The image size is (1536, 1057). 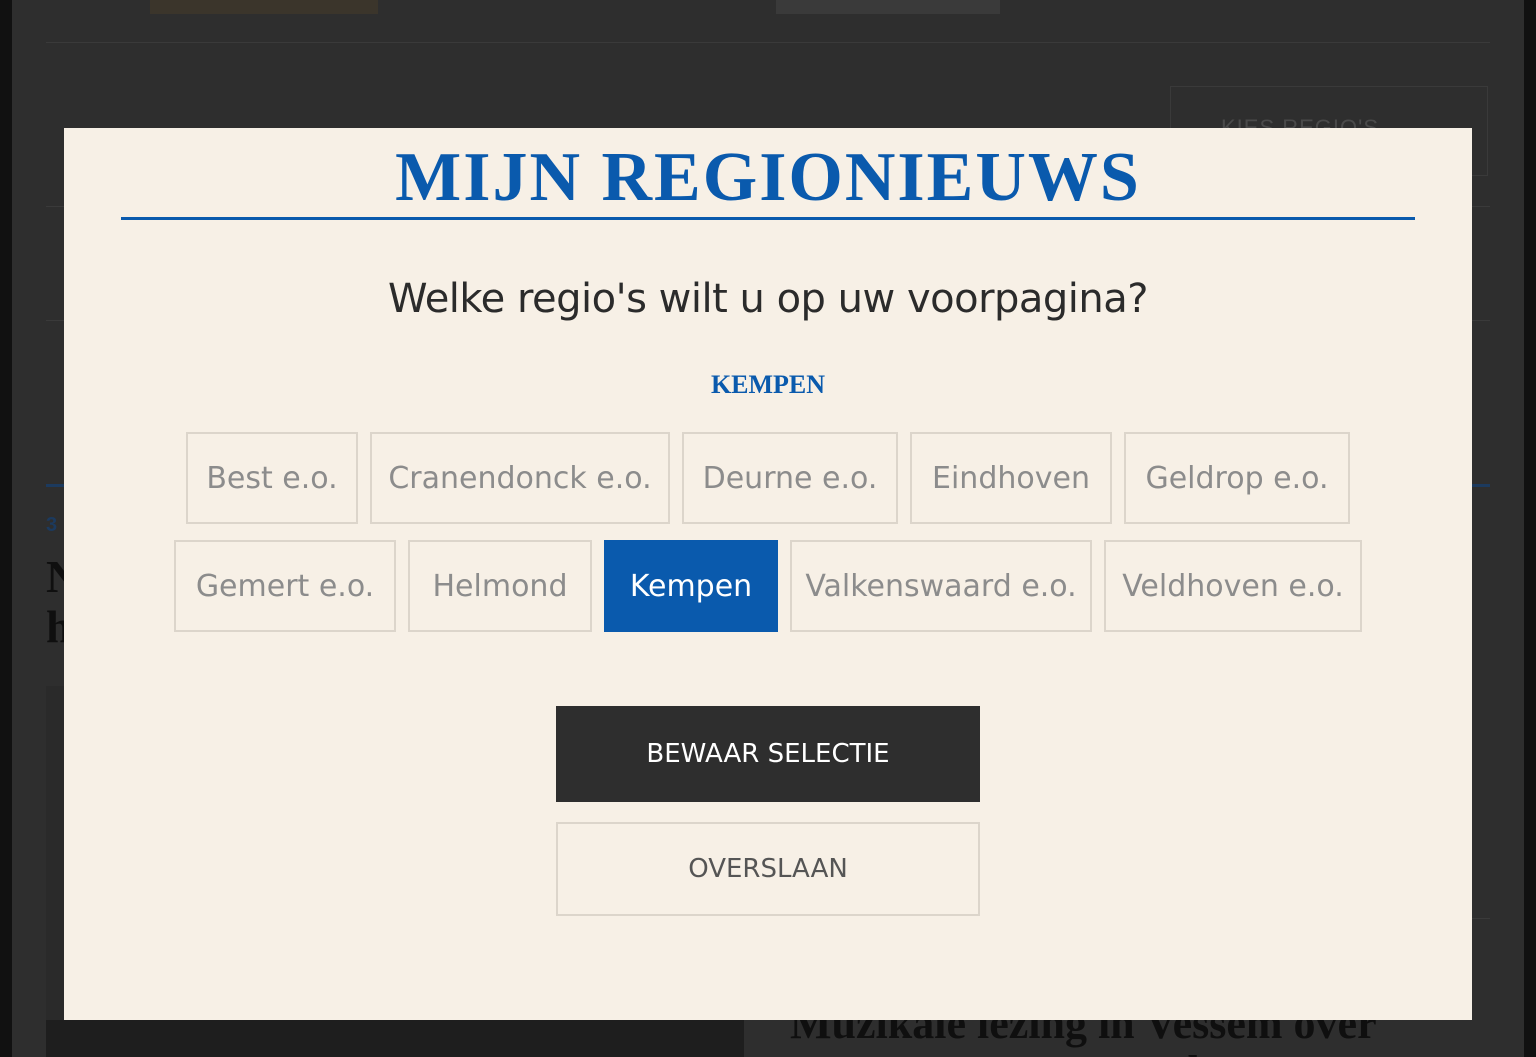 What do you see at coordinates (768, 177) in the screenshot?
I see `modal-title: MIJN REGIONIEUWS` at bounding box center [768, 177].